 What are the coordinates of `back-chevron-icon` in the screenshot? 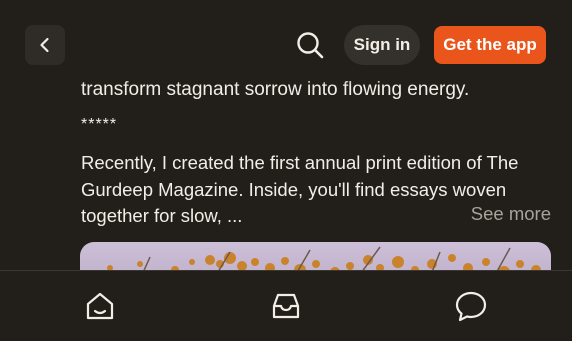 It's located at (44, 45).